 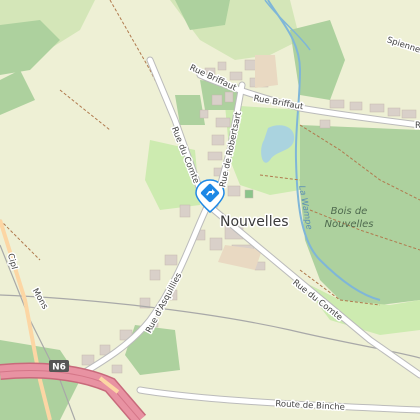 I want to click on sports-field, so click(x=249, y=194).